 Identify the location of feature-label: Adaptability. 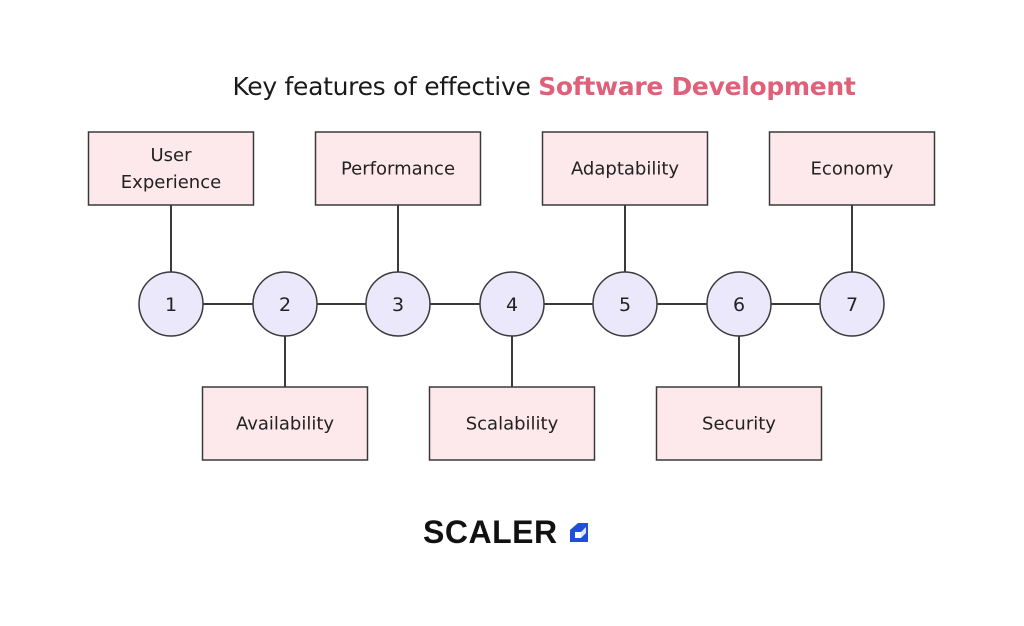
(625, 169).